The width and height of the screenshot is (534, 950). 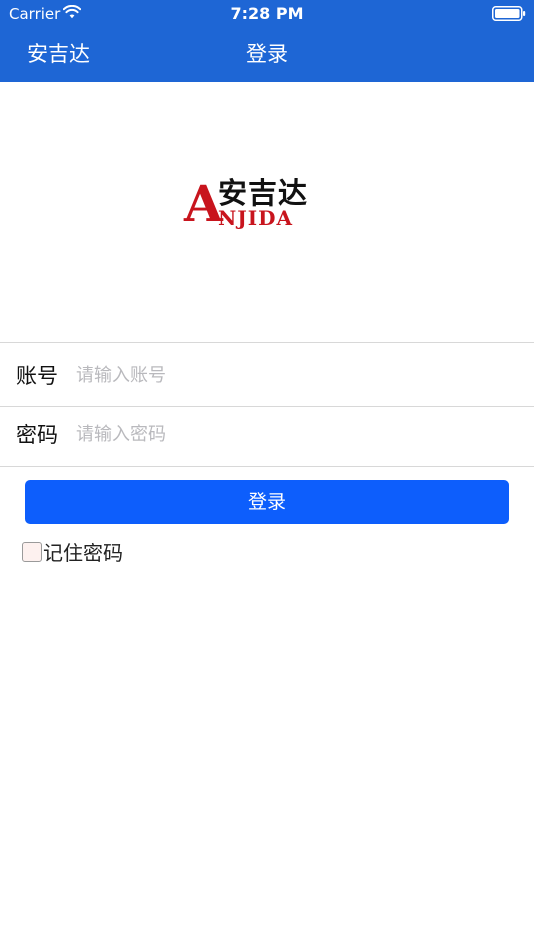 What do you see at coordinates (267, 466) in the screenshot?
I see `password-divider` at bounding box center [267, 466].